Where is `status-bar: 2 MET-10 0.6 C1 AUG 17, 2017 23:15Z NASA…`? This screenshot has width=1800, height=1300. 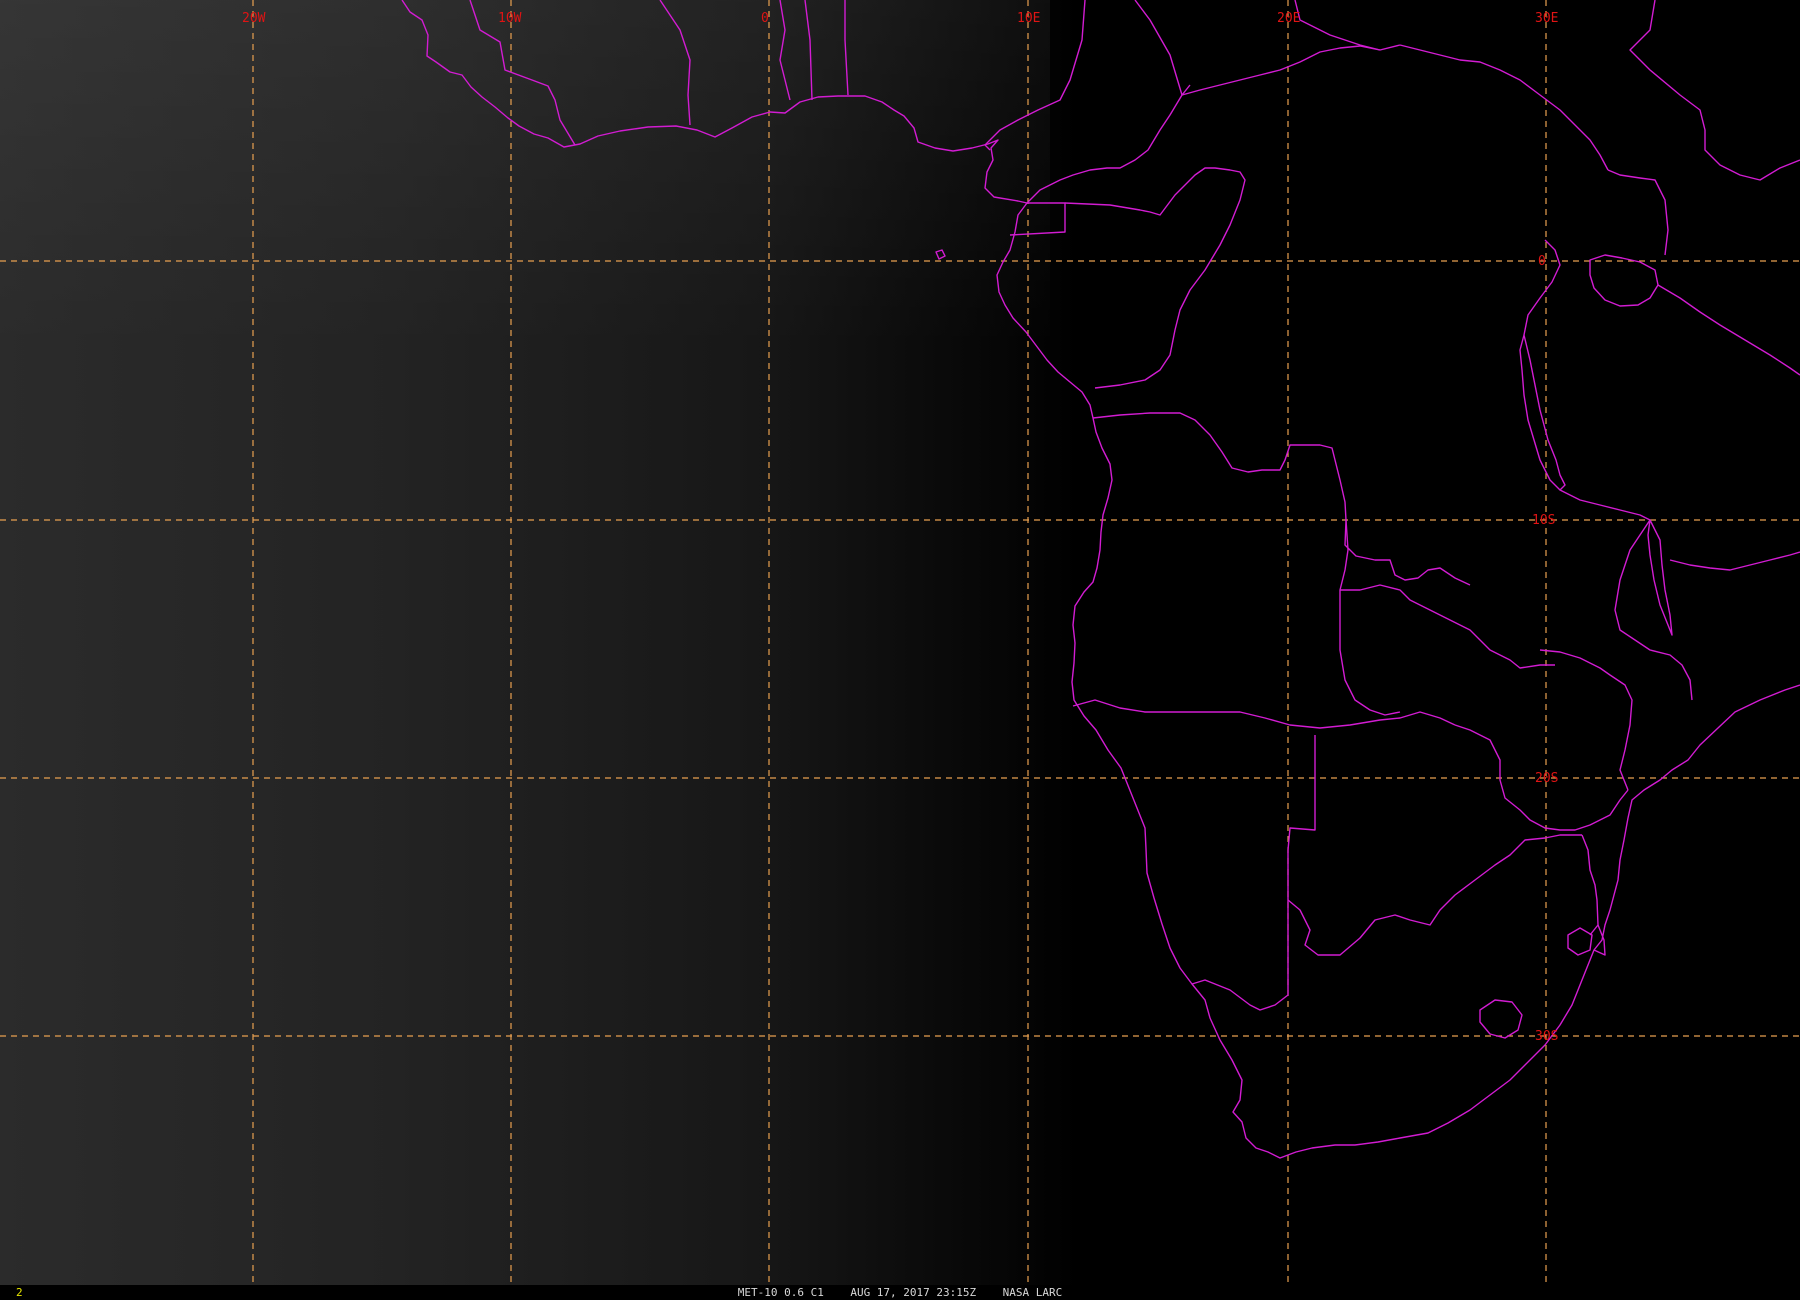
status-bar: 2 MET-10 0.6 C1 AUG 17, 2017 23:15Z NASA… is located at coordinates (900, 1292).